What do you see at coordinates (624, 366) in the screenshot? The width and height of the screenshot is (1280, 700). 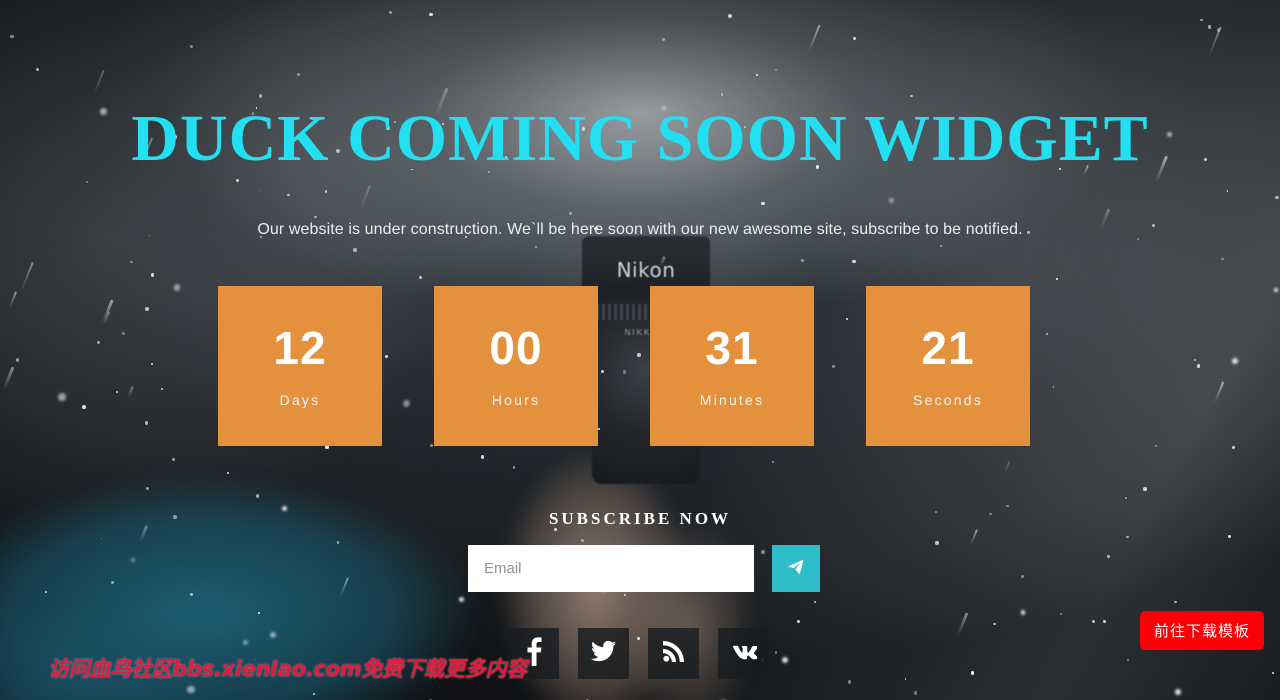 I see `countdown-timer: 12 Days 00 Hours 31 Minutes 21 Seconds` at bounding box center [624, 366].